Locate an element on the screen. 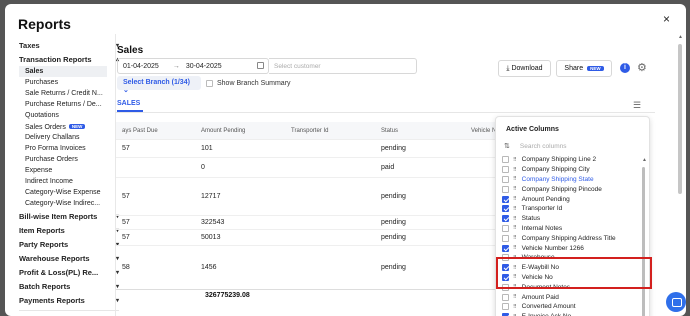  main-scrollbar is located at coordinates (680, 119).